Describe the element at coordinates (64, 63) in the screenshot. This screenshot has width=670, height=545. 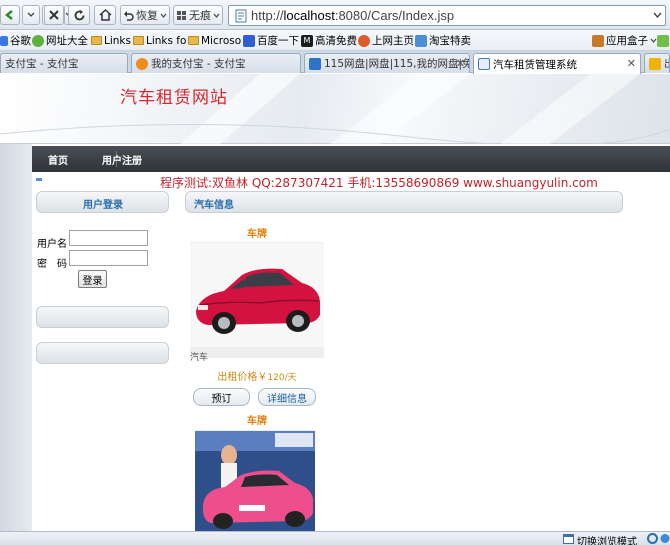
I see `tab-alipay: 支付宝 - 支付宝` at that location.